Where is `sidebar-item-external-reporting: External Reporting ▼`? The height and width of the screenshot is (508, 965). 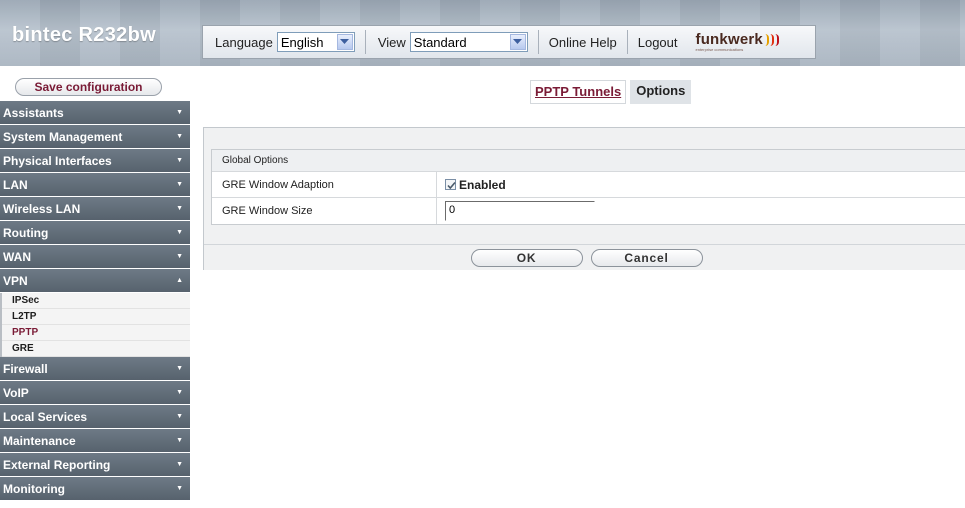 sidebar-item-external-reporting: External Reporting ▼ is located at coordinates (95, 465).